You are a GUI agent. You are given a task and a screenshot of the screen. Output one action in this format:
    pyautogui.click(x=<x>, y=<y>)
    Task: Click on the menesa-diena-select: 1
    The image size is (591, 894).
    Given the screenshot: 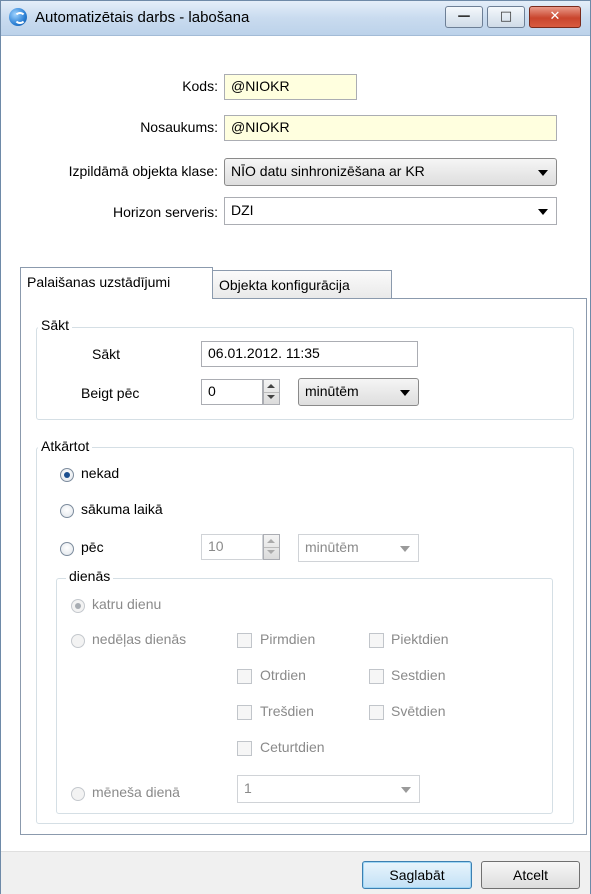 What is the action you would take?
    pyautogui.click(x=328, y=789)
    